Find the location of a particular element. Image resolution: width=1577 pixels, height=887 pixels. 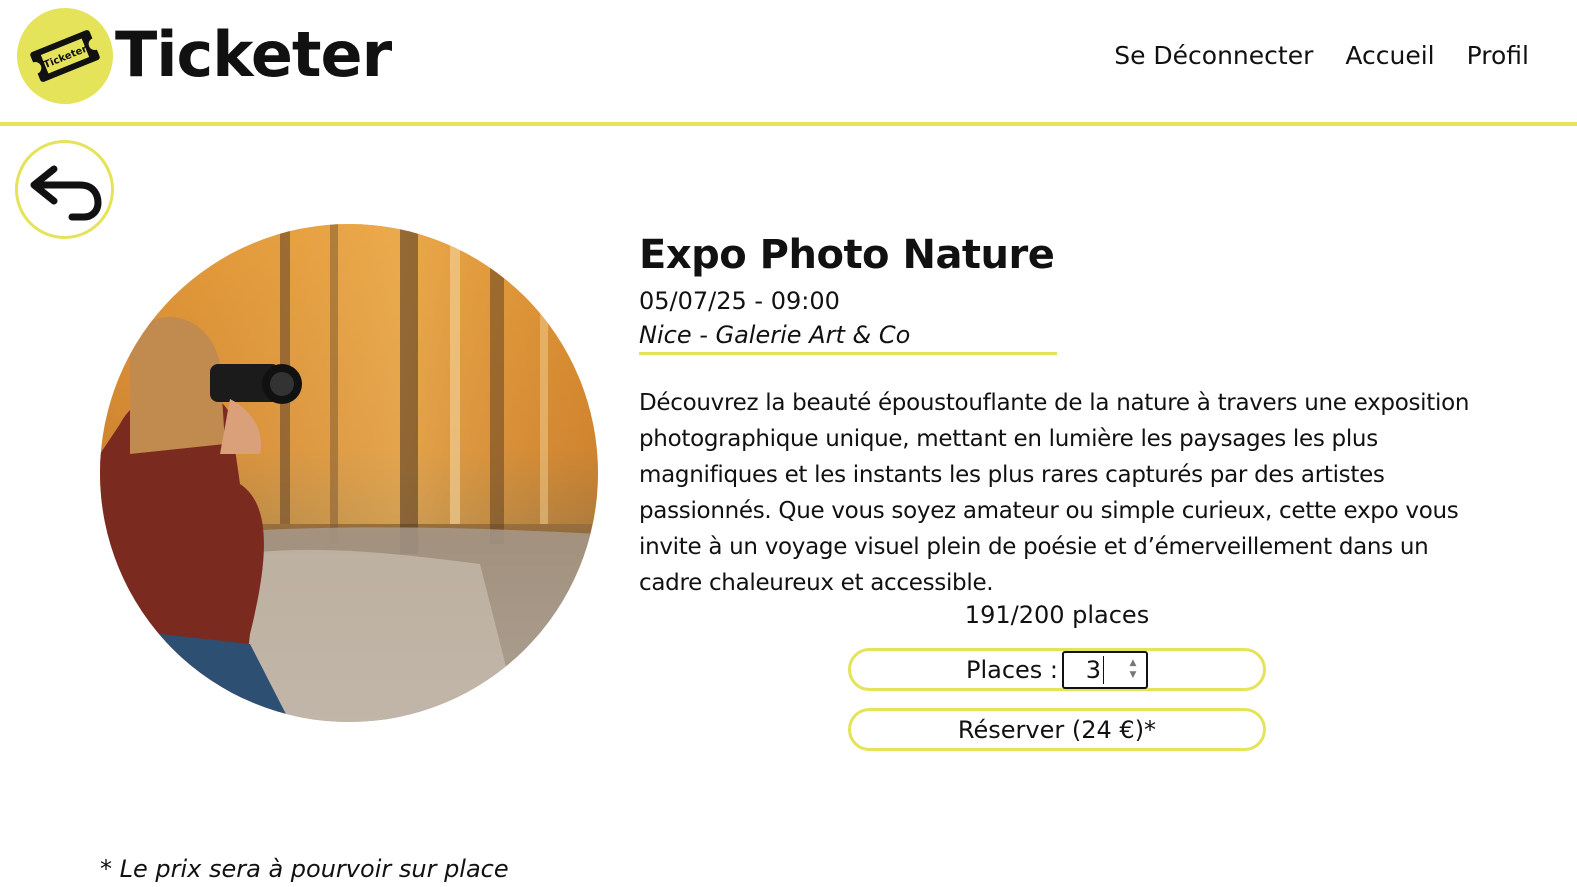

spinner: ▲ ▼ is located at coordinates (1133, 671).